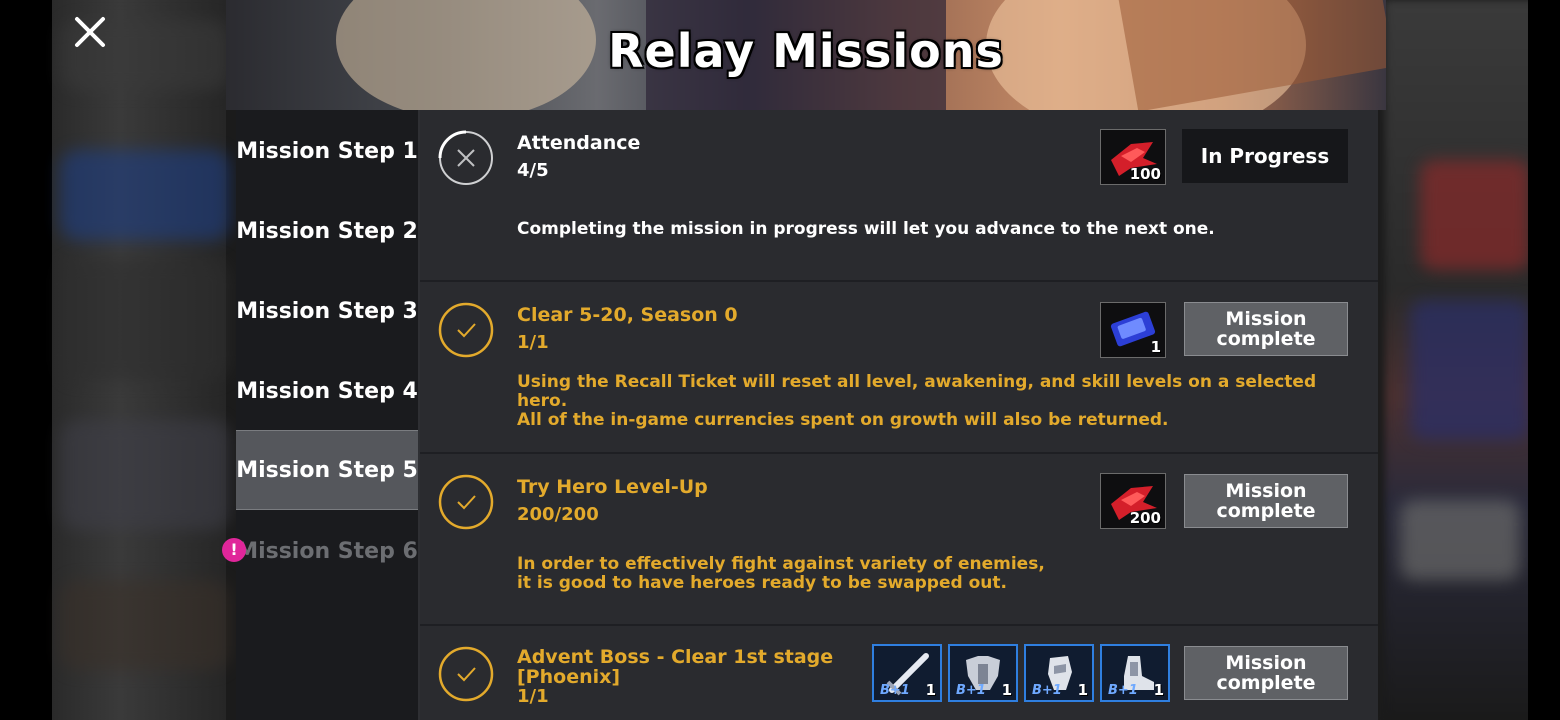  I want to click on reward-slot: 1, so click(1133, 330).